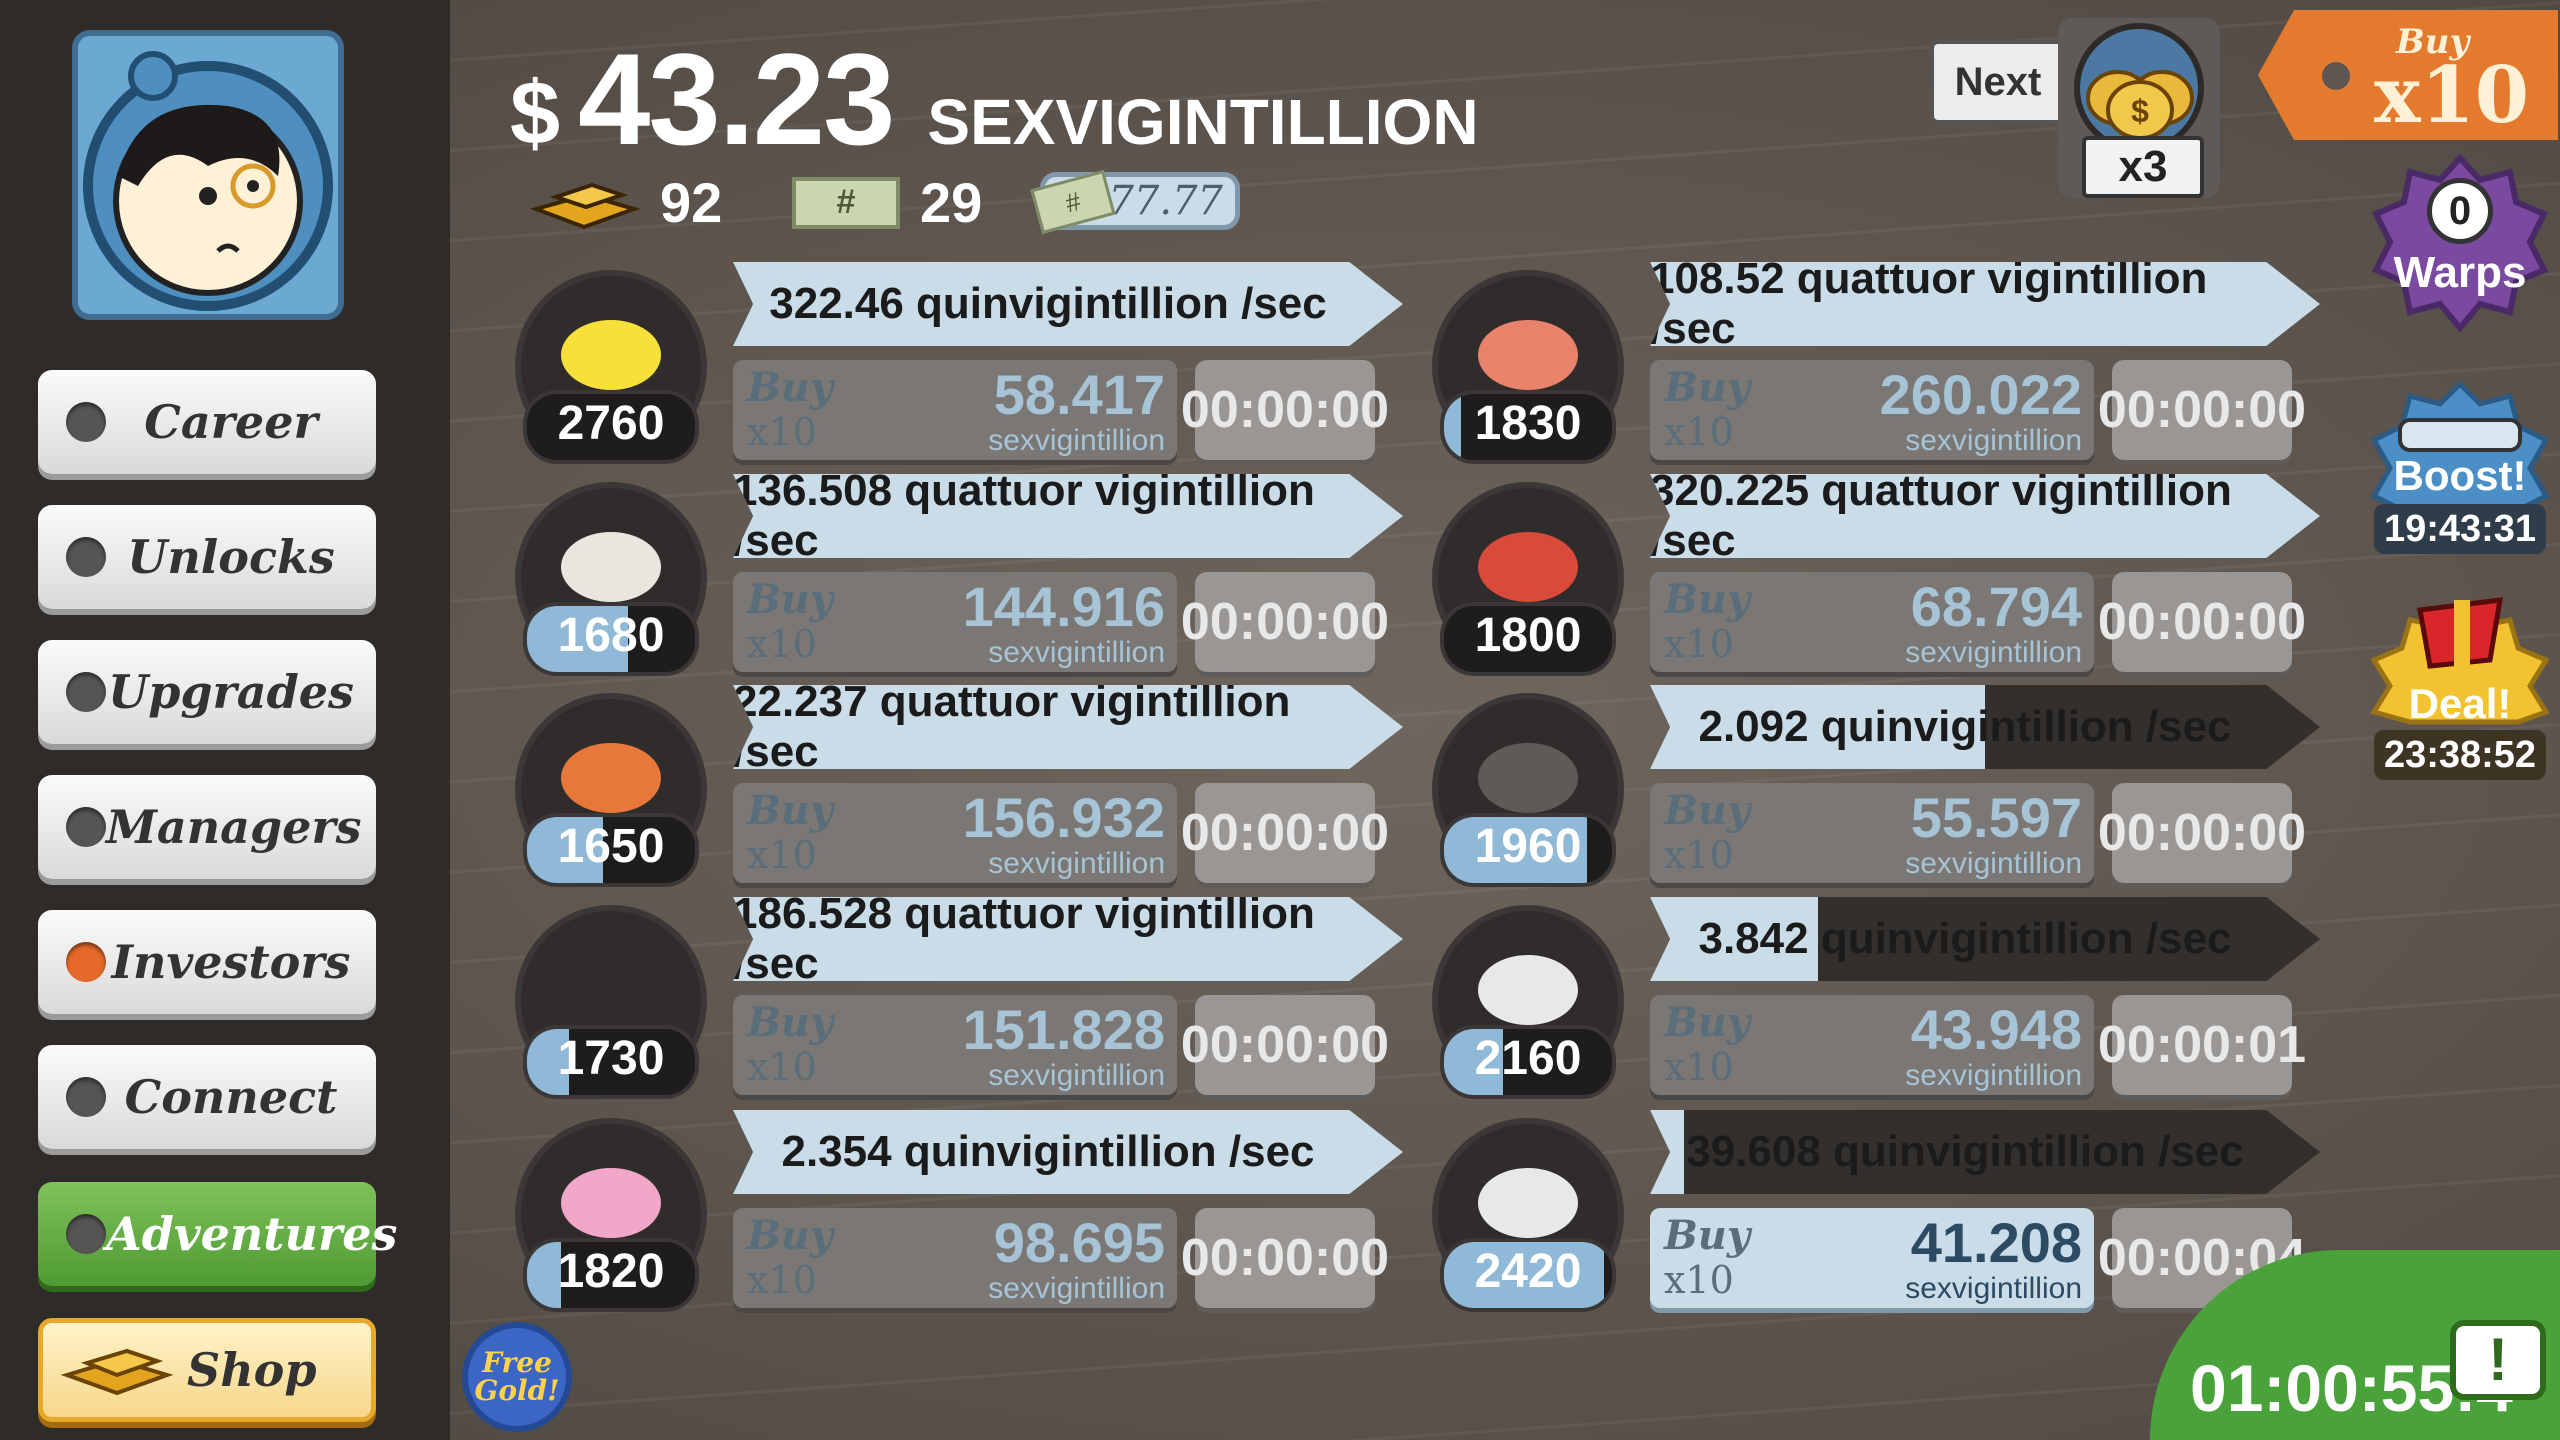 The width and height of the screenshot is (2560, 1440). What do you see at coordinates (252, 1234) in the screenshot?
I see `nav-label: Adventures` at bounding box center [252, 1234].